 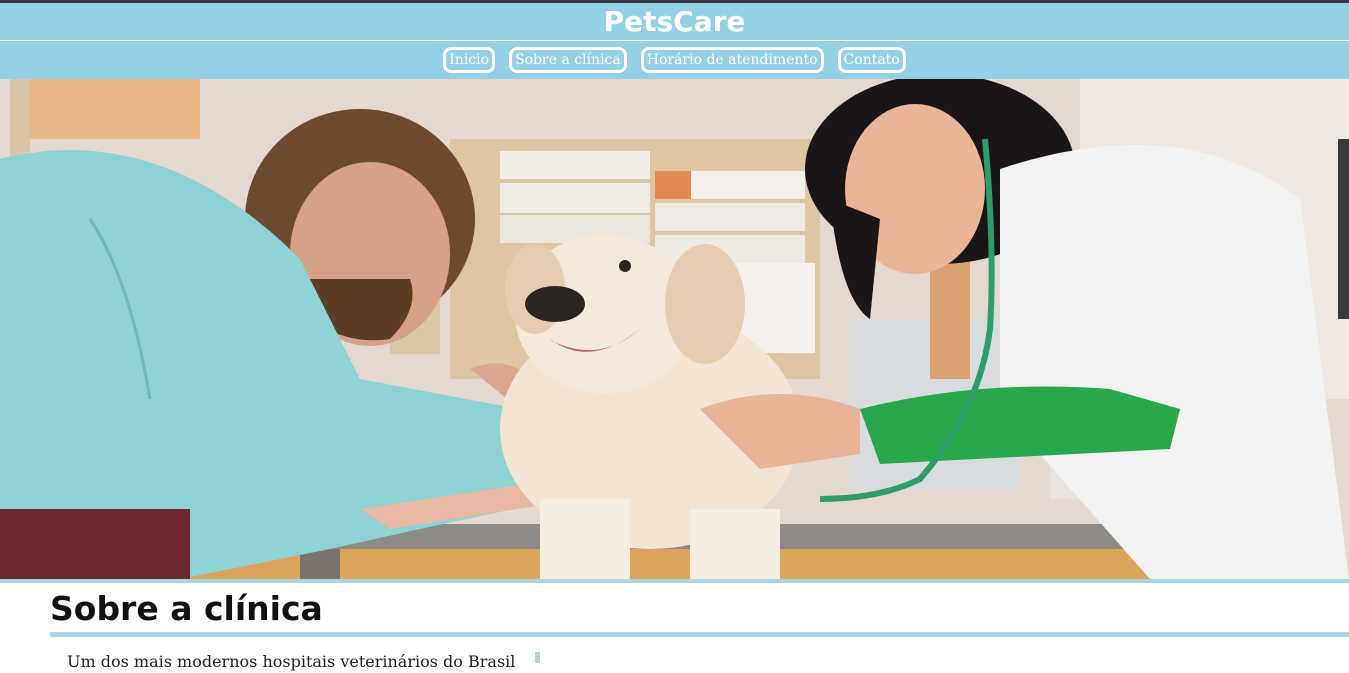 I want to click on site-header: PetsCare, so click(x=674, y=21).